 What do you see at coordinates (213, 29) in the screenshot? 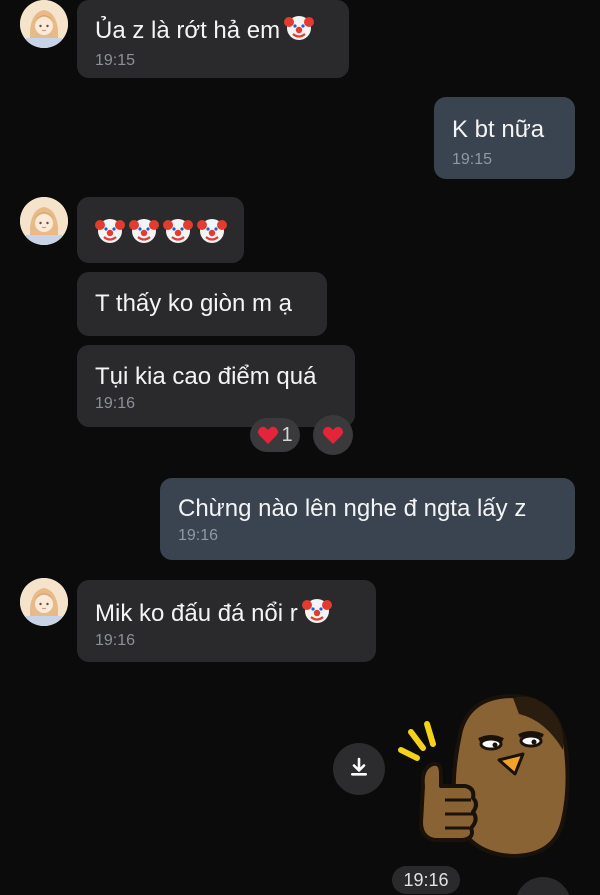
I see `message-text: Ủa z là rớt hả em` at bounding box center [213, 29].